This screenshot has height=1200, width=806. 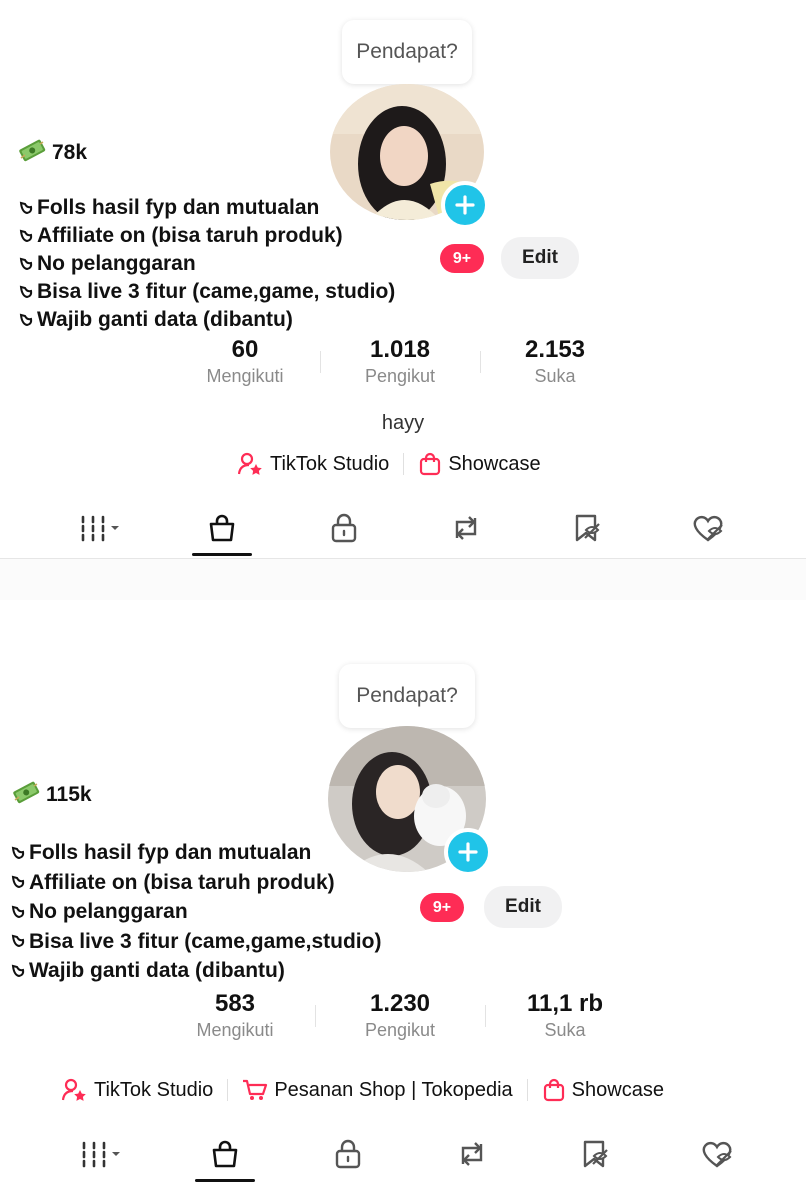 I want to click on price-label: 115k, so click(x=52, y=795).